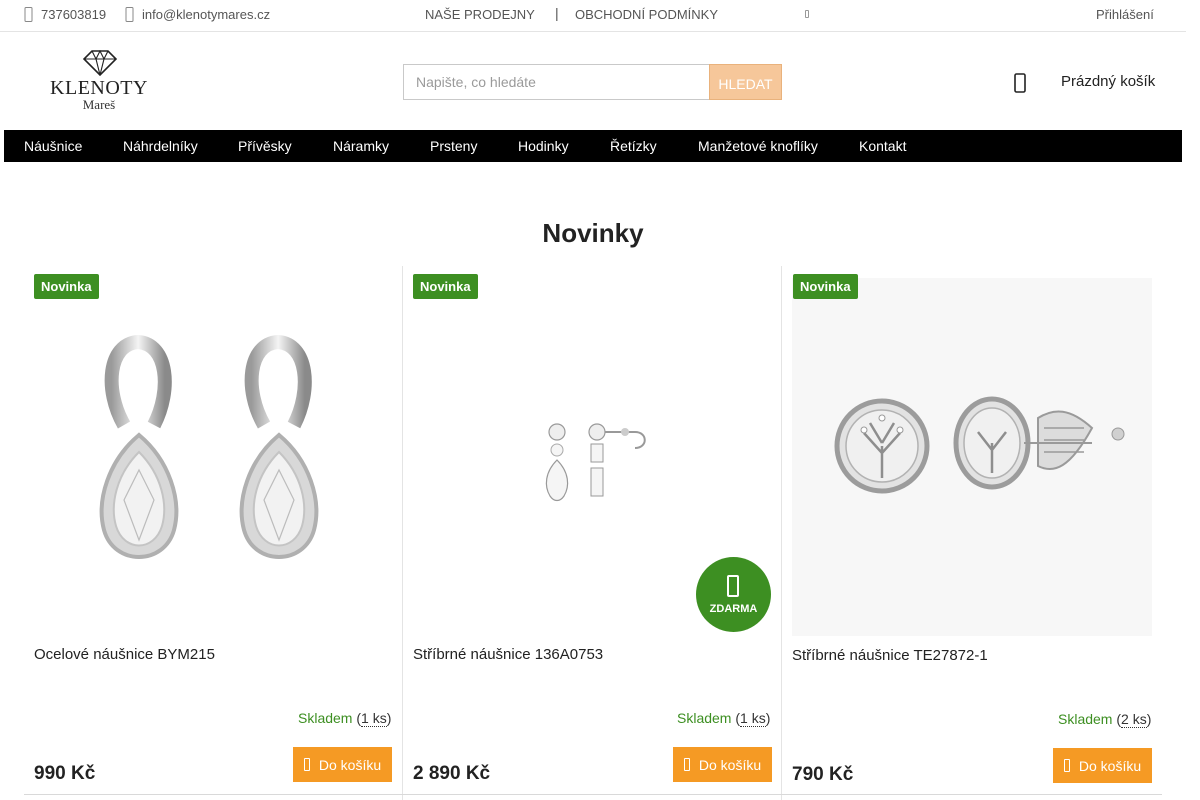 The height and width of the screenshot is (800, 1200). I want to click on free-shipping-badge: ZDARMA, so click(733, 594).